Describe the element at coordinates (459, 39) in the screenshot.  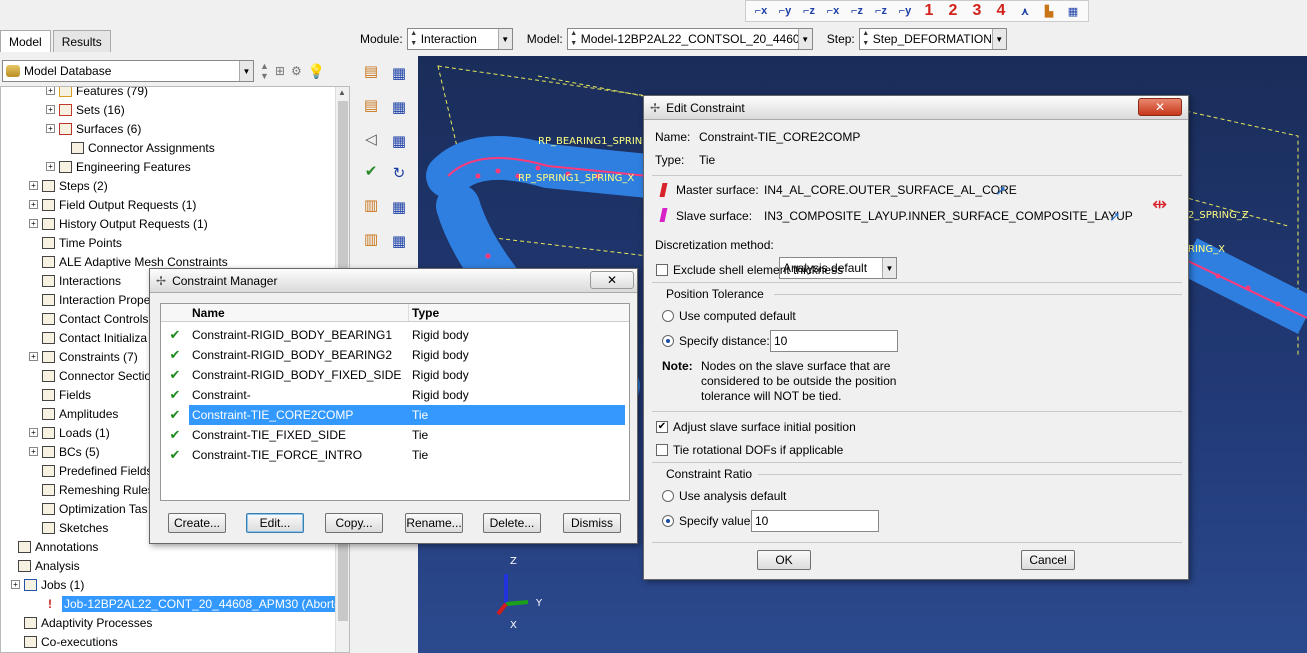
I see `module-select: ▲ ▼ Interaction ▼` at that location.